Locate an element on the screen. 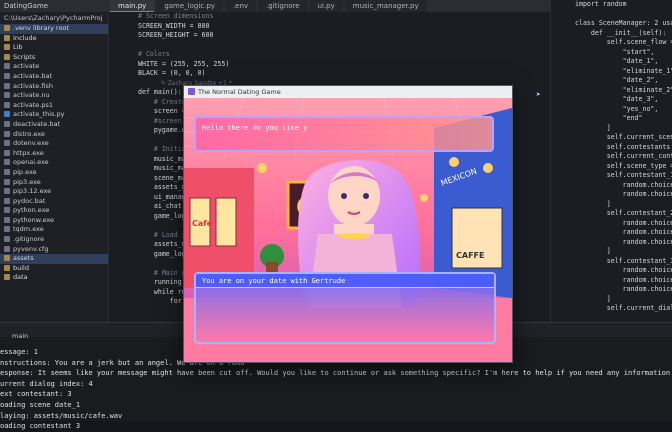 This screenshot has width=672, height=432. tree-item: Include is located at coordinates (54, 39).